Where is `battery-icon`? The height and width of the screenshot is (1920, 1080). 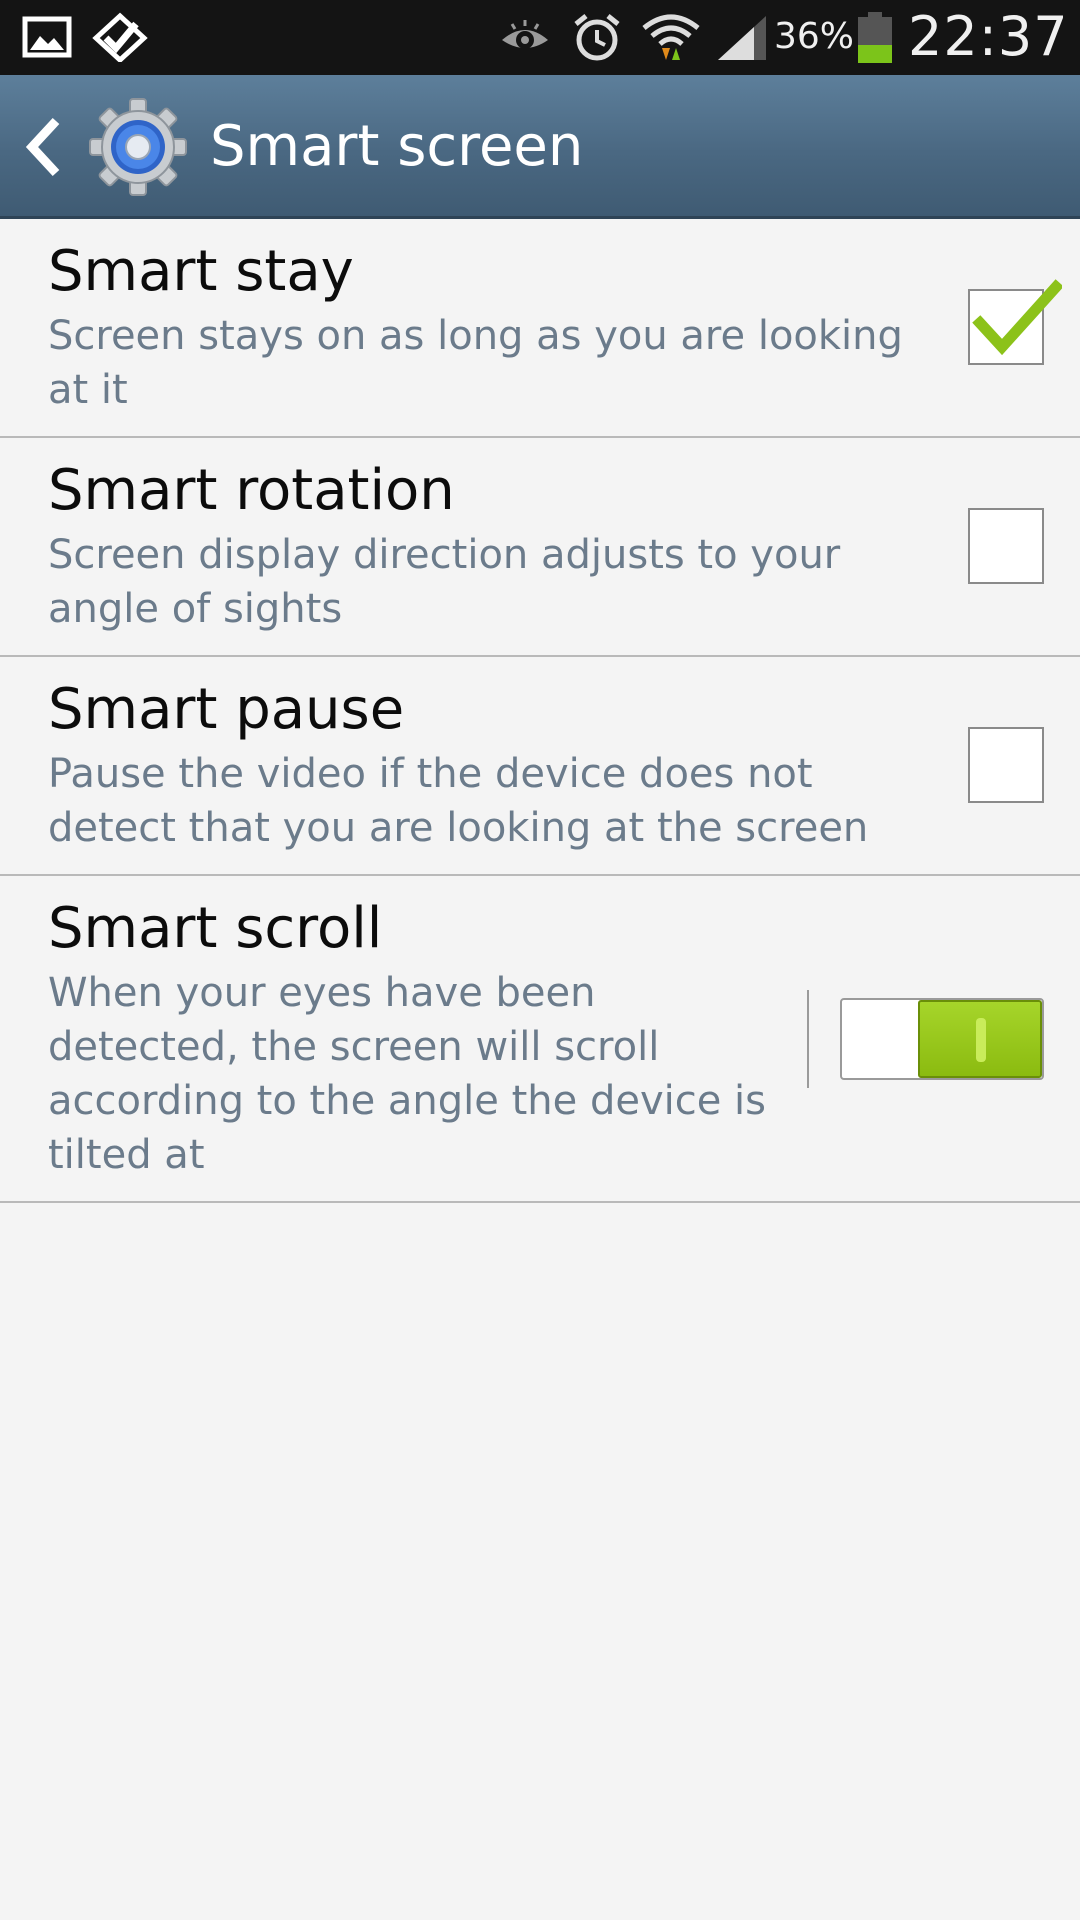
battery-icon is located at coordinates (875, 38).